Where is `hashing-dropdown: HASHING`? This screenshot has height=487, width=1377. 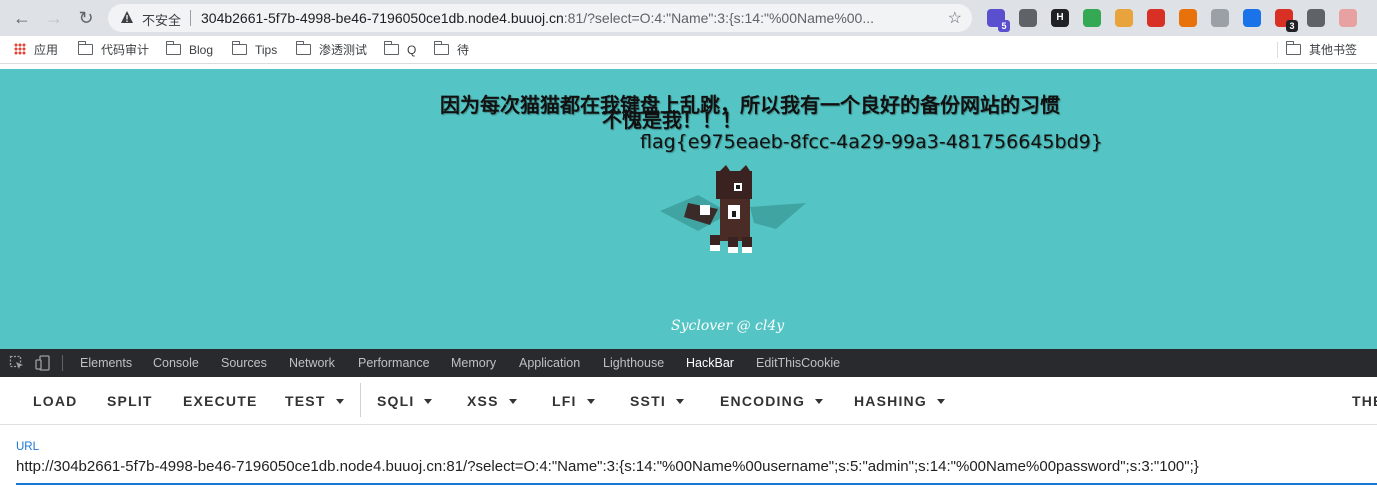
hashing-dropdown: HASHING is located at coordinates (899, 401).